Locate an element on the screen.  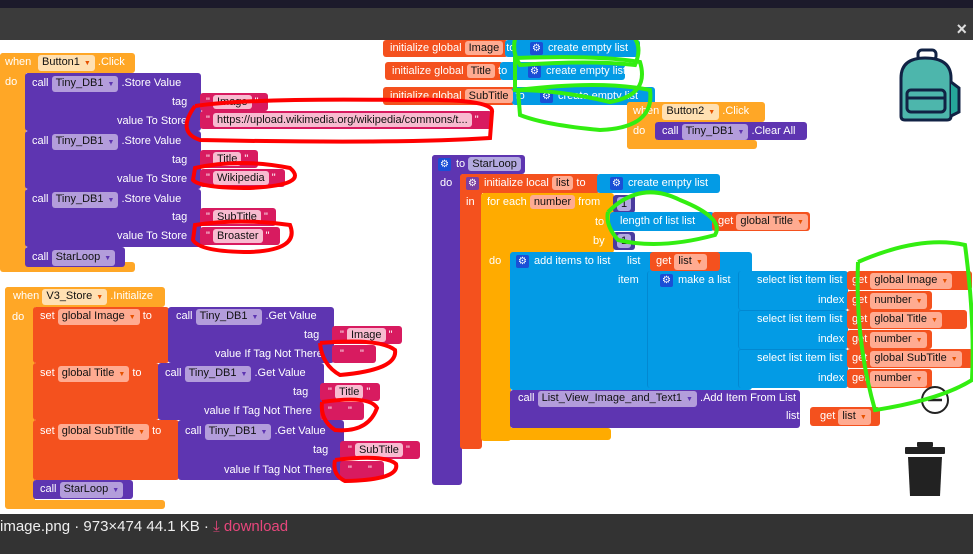
index-label: index is located at coordinates (831, 378).